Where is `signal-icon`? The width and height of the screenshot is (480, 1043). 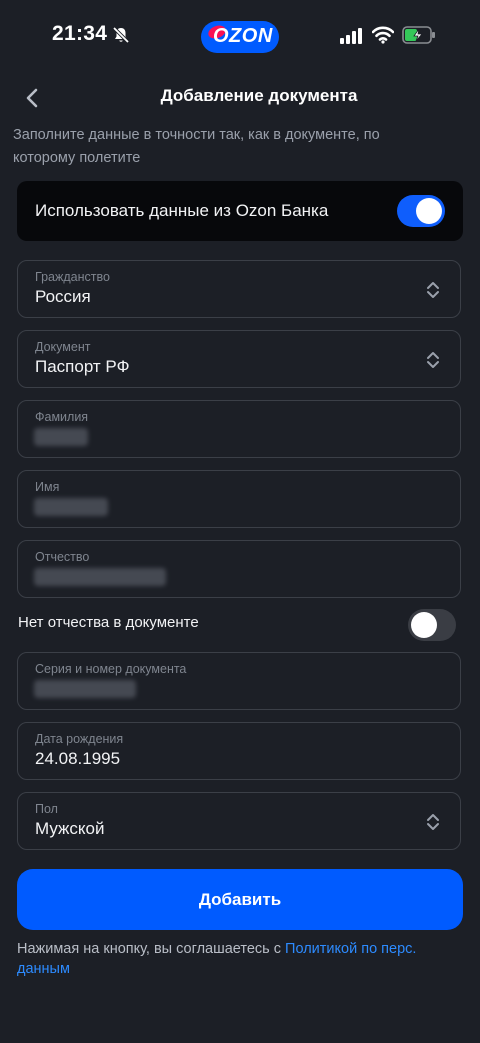
signal-icon is located at coordinates (351, 36).